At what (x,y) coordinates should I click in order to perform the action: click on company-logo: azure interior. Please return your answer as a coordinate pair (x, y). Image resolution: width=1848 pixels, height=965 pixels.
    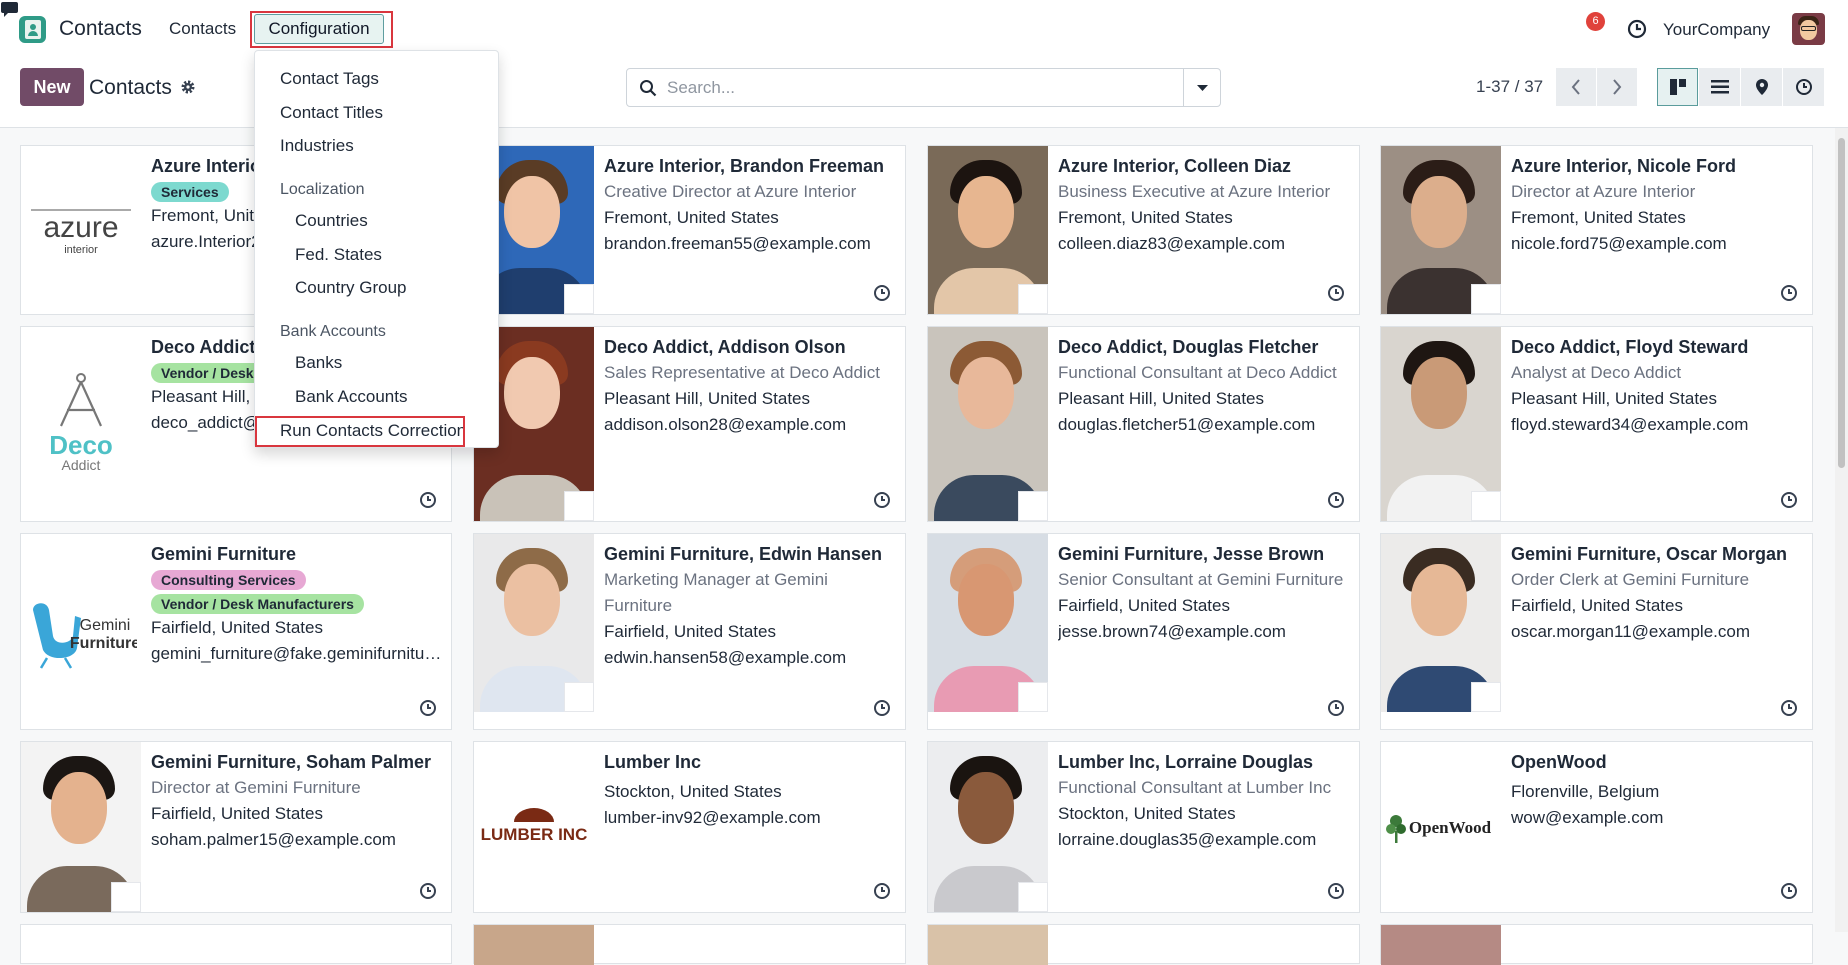
    Looking at the image, I should click on (81, 230).